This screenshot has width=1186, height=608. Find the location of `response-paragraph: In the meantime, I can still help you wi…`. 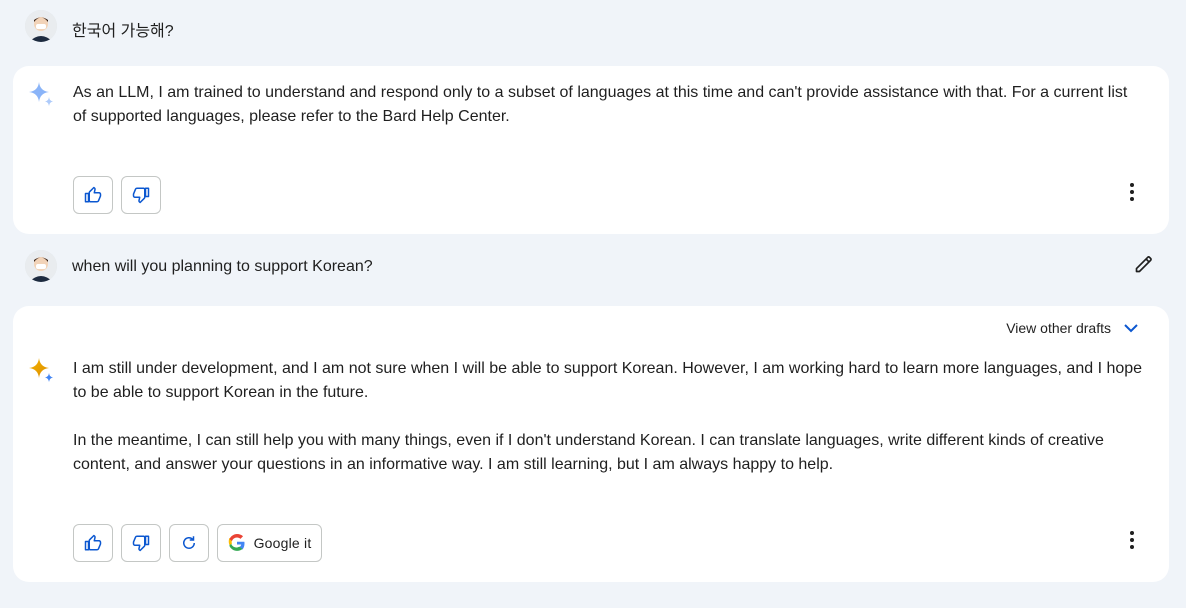

response-paragraph: In the meantime, I can still help you wi… is located at coordinates (588, 452).